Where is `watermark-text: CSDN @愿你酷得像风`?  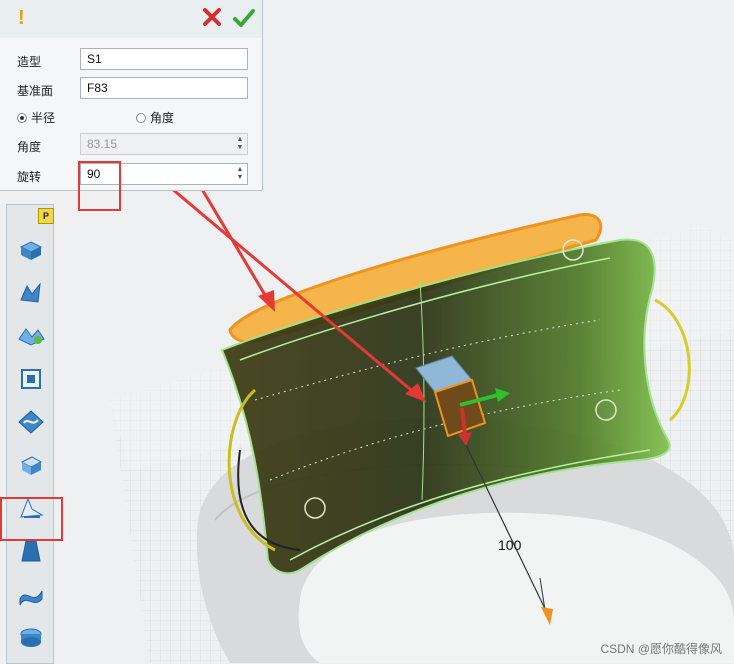
watermark-text: CSDN @愿你酷得像风 is located at coordinates (661, 649).